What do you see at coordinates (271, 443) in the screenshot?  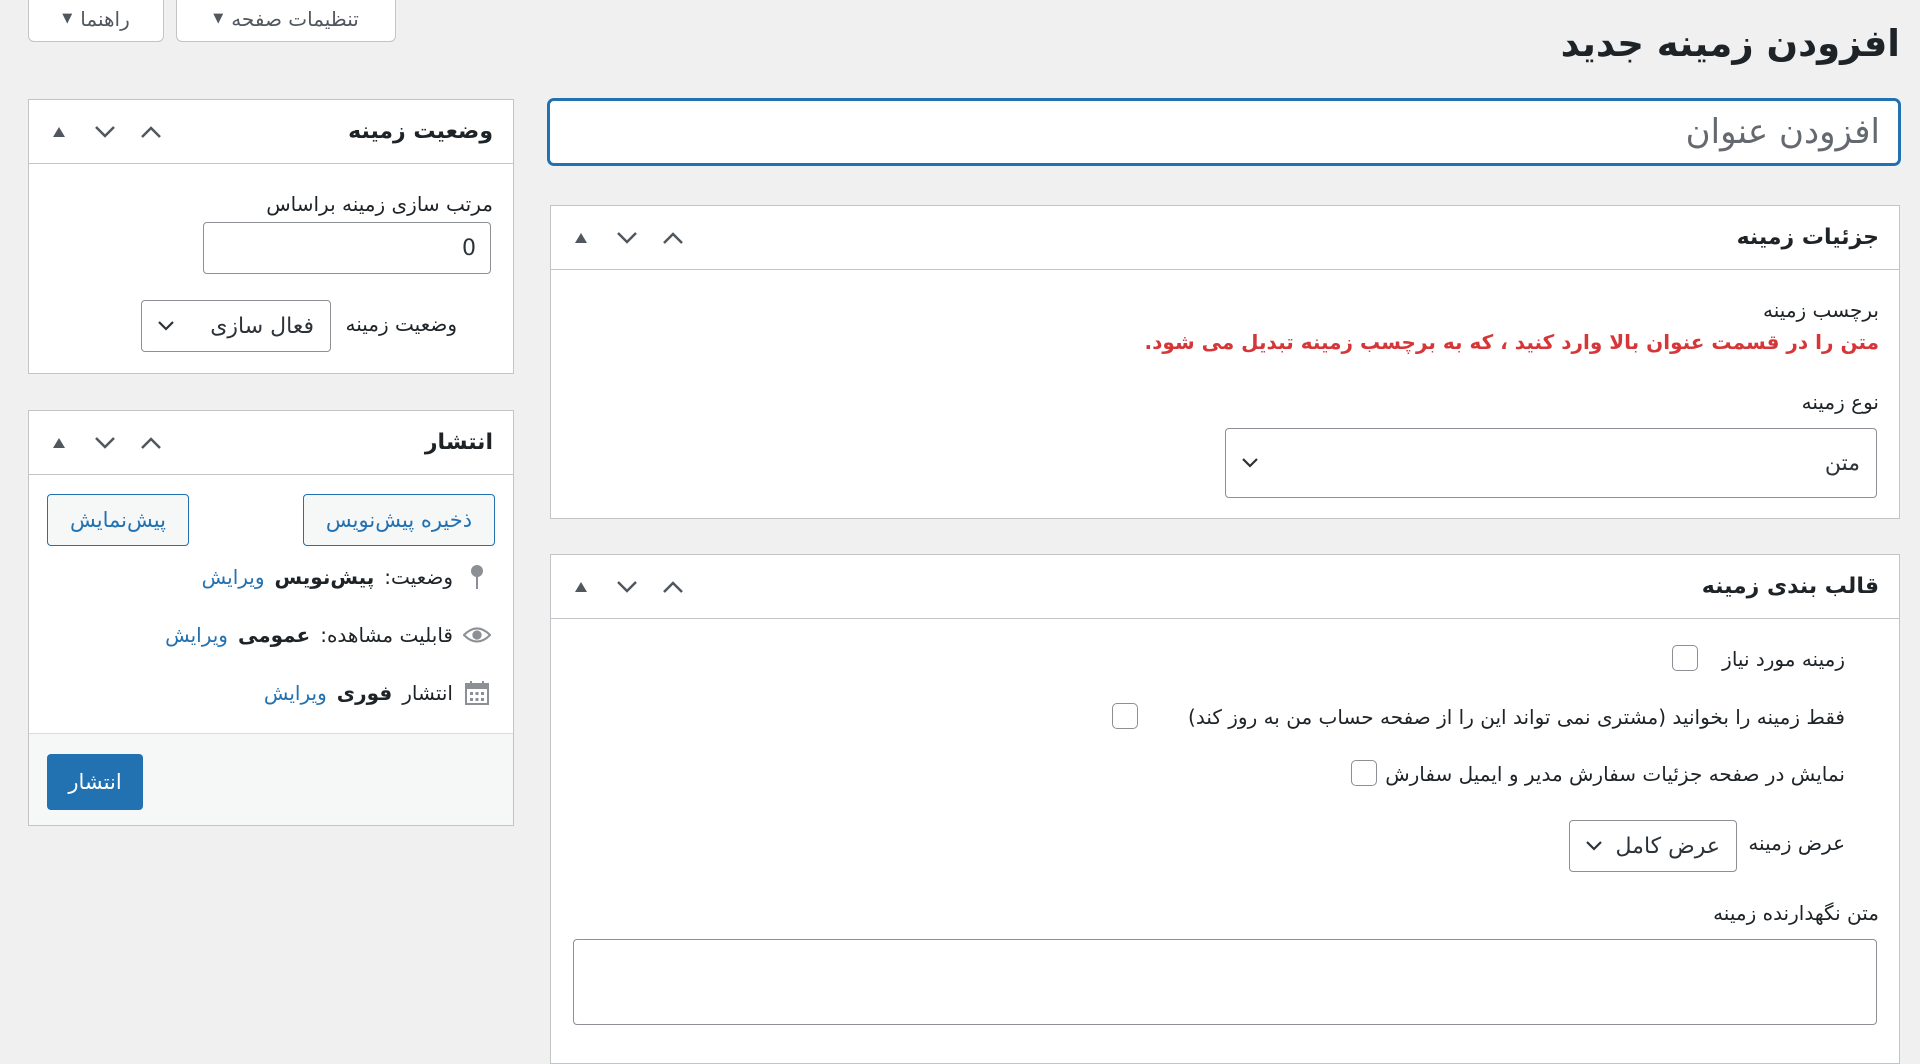 I see `publish-header: انتشار` at bounding box center [271, 443].